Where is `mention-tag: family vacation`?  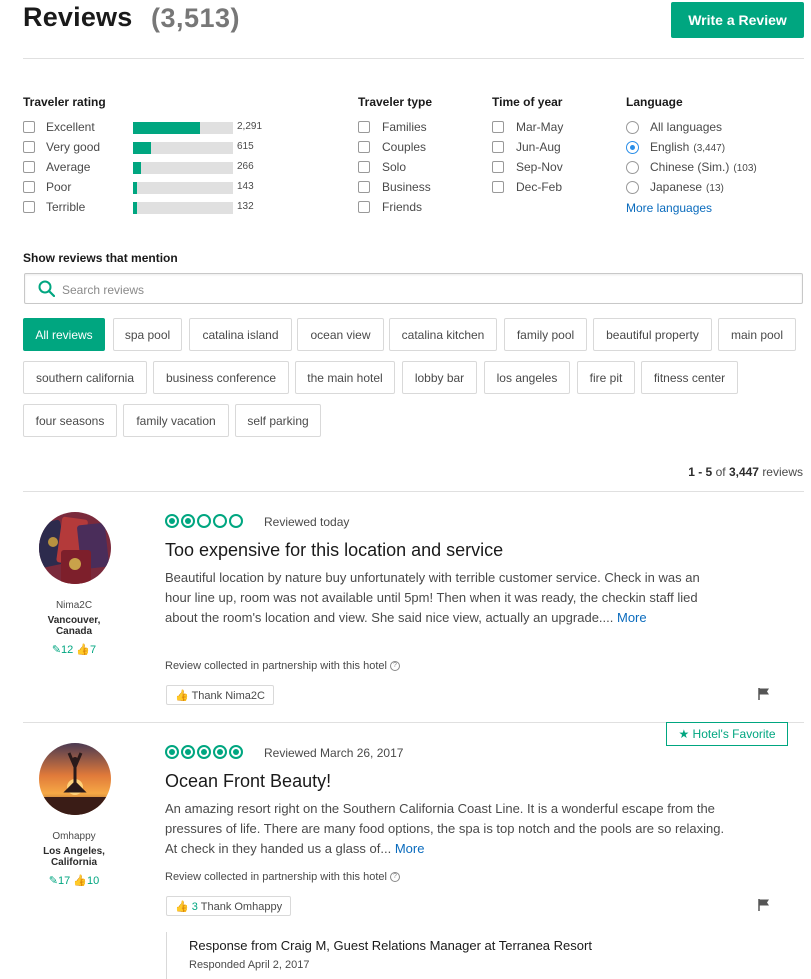 mention-tag: family vacation is located at coordinates (176, 420).